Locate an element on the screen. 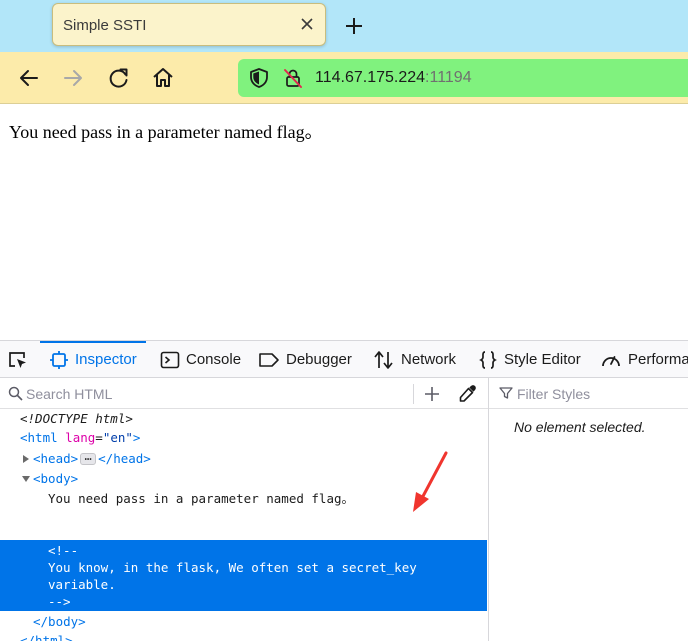  network-icon is located at coordinates (383, 359).